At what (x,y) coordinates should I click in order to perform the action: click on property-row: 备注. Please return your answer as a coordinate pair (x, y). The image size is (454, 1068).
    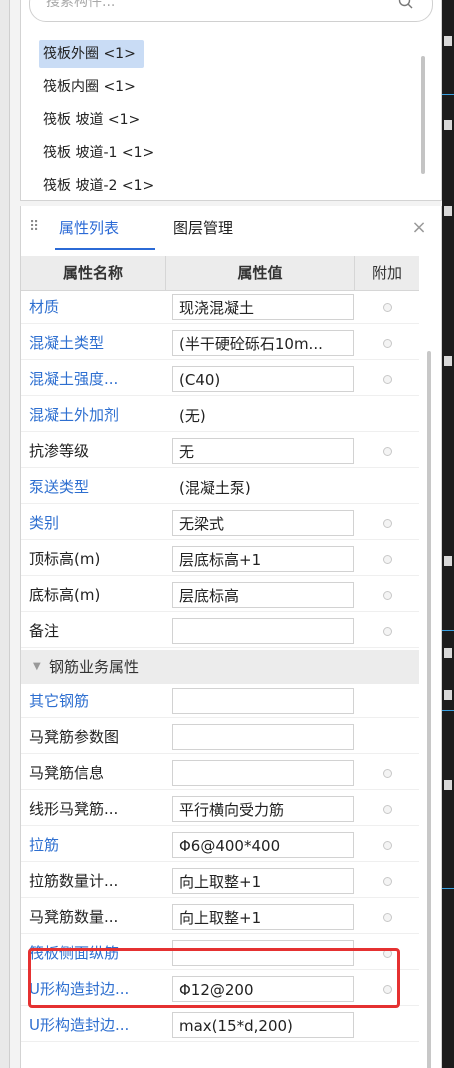
    Looking at the image, I should click on (220, 631).